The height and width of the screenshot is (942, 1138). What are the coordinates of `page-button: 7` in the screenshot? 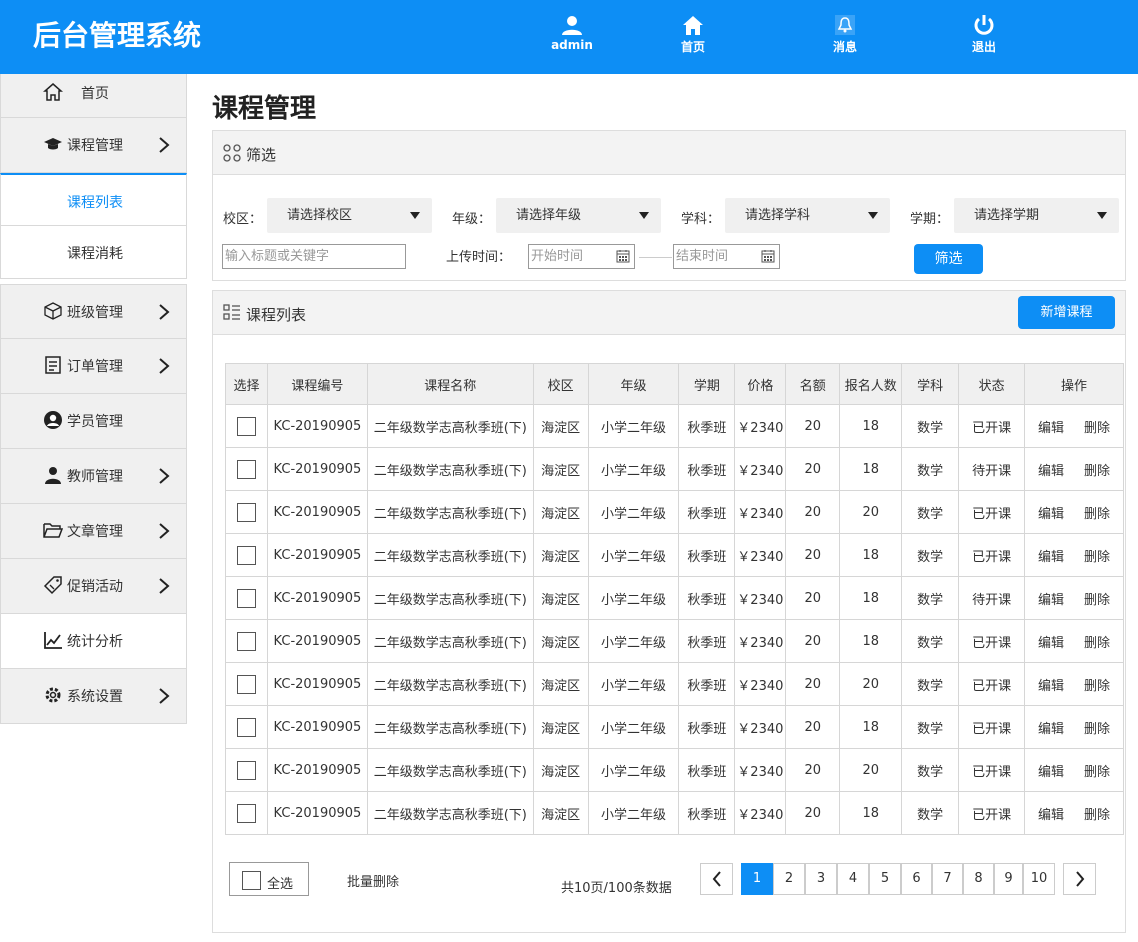 It's located at (947, 879).